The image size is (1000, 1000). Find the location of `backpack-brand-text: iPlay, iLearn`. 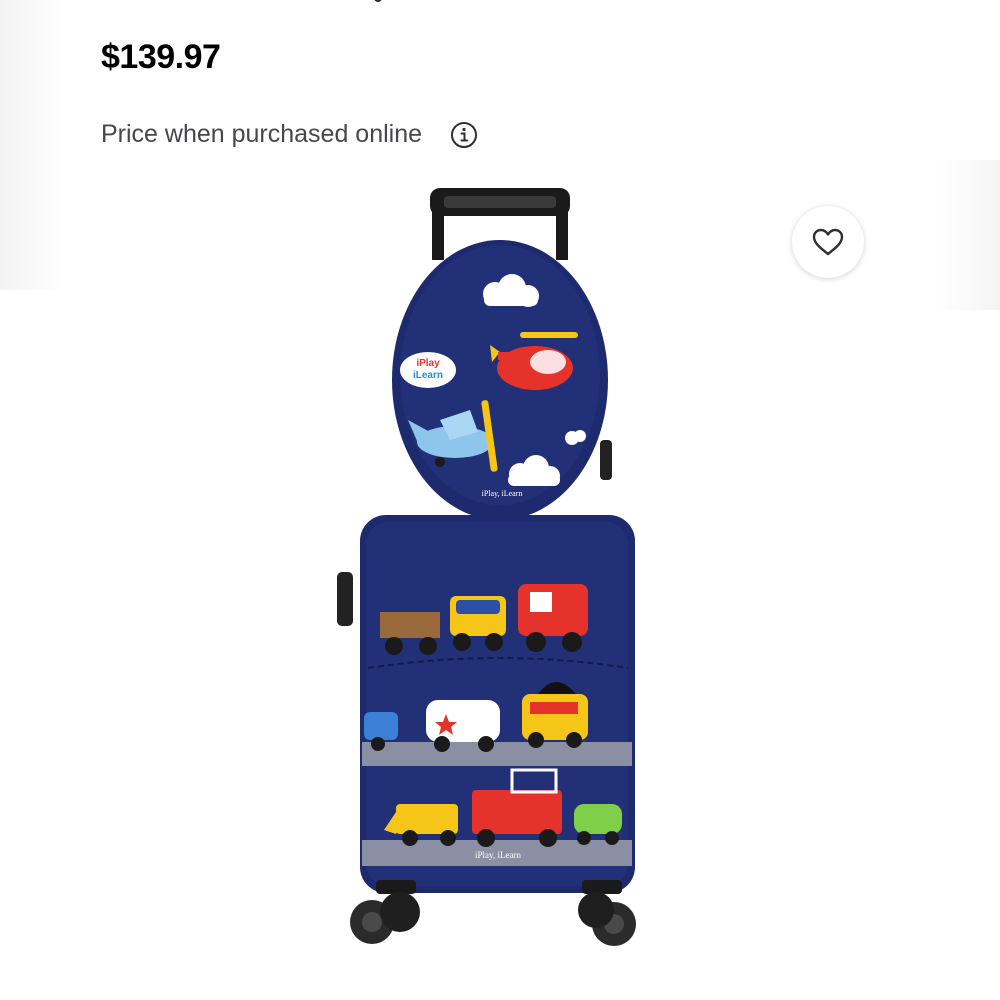

backpack-brand-text: iPlay, iLearn is located at coordinates (502, 493).